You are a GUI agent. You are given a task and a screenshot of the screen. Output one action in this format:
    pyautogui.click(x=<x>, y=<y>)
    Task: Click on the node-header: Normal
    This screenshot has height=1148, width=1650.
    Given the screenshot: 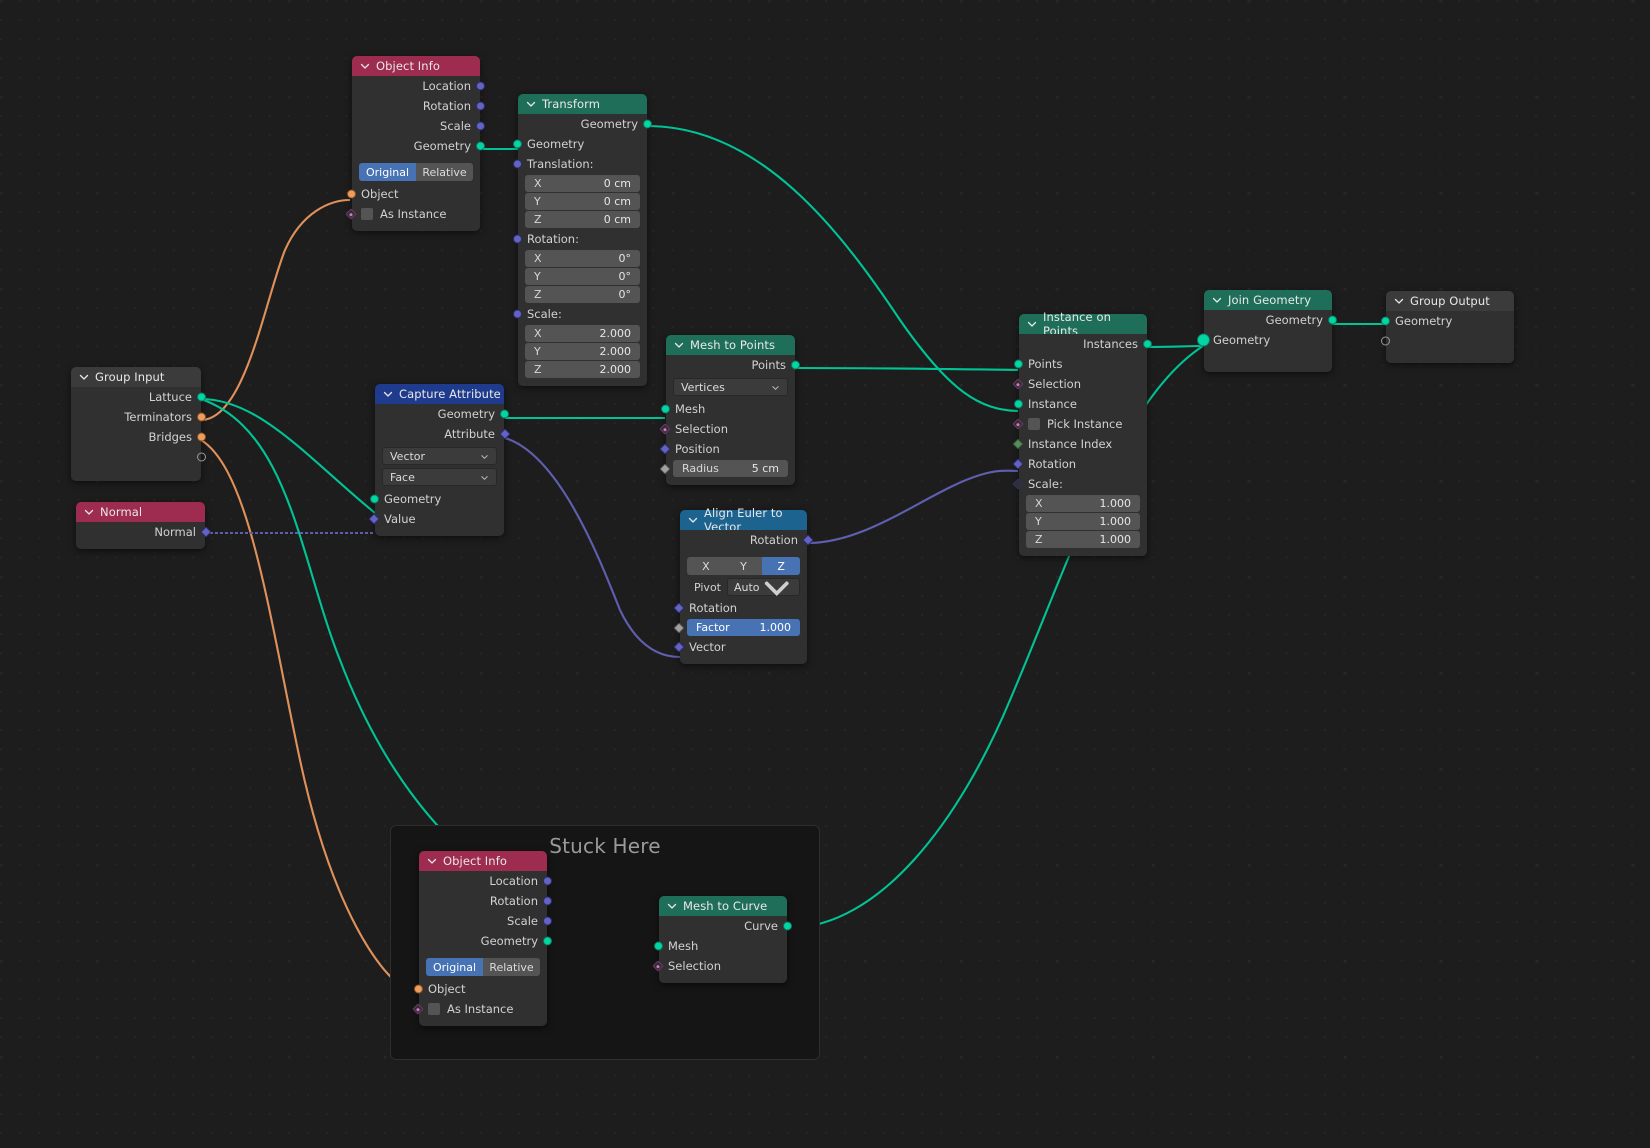 What is the action you would take?
    pyautogui.click(x=140, y=512)
    